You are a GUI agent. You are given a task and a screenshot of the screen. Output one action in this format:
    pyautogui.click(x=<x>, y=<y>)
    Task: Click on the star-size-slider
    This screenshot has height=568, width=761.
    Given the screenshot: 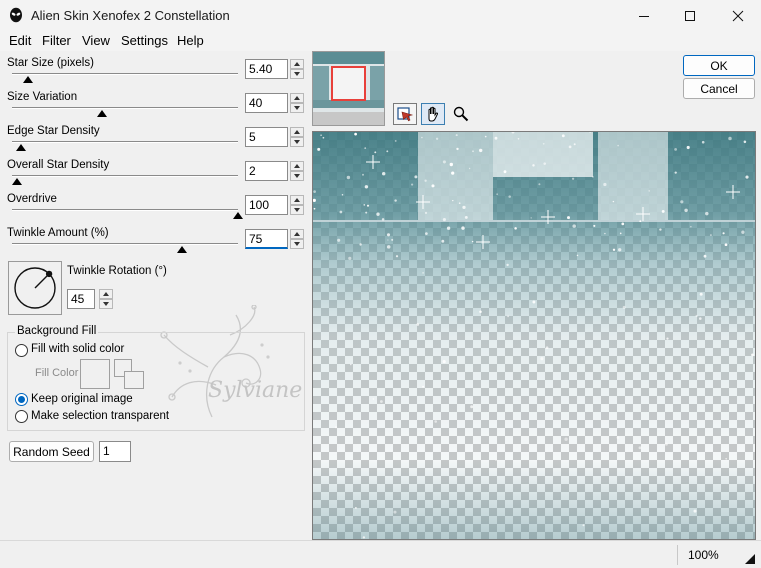 What is the action you would take?
    pyautogui.click(x=125, y=74)
    